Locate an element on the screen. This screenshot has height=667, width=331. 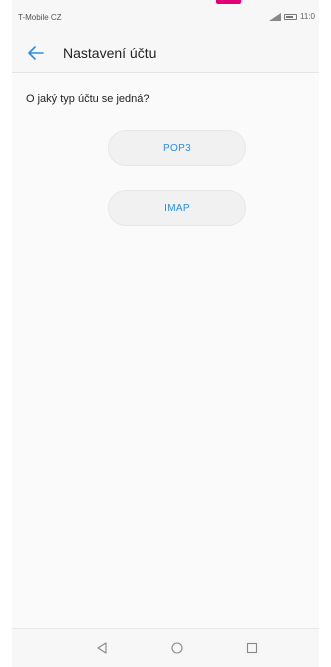
nav-back-button is located at coordinates (102, 648).